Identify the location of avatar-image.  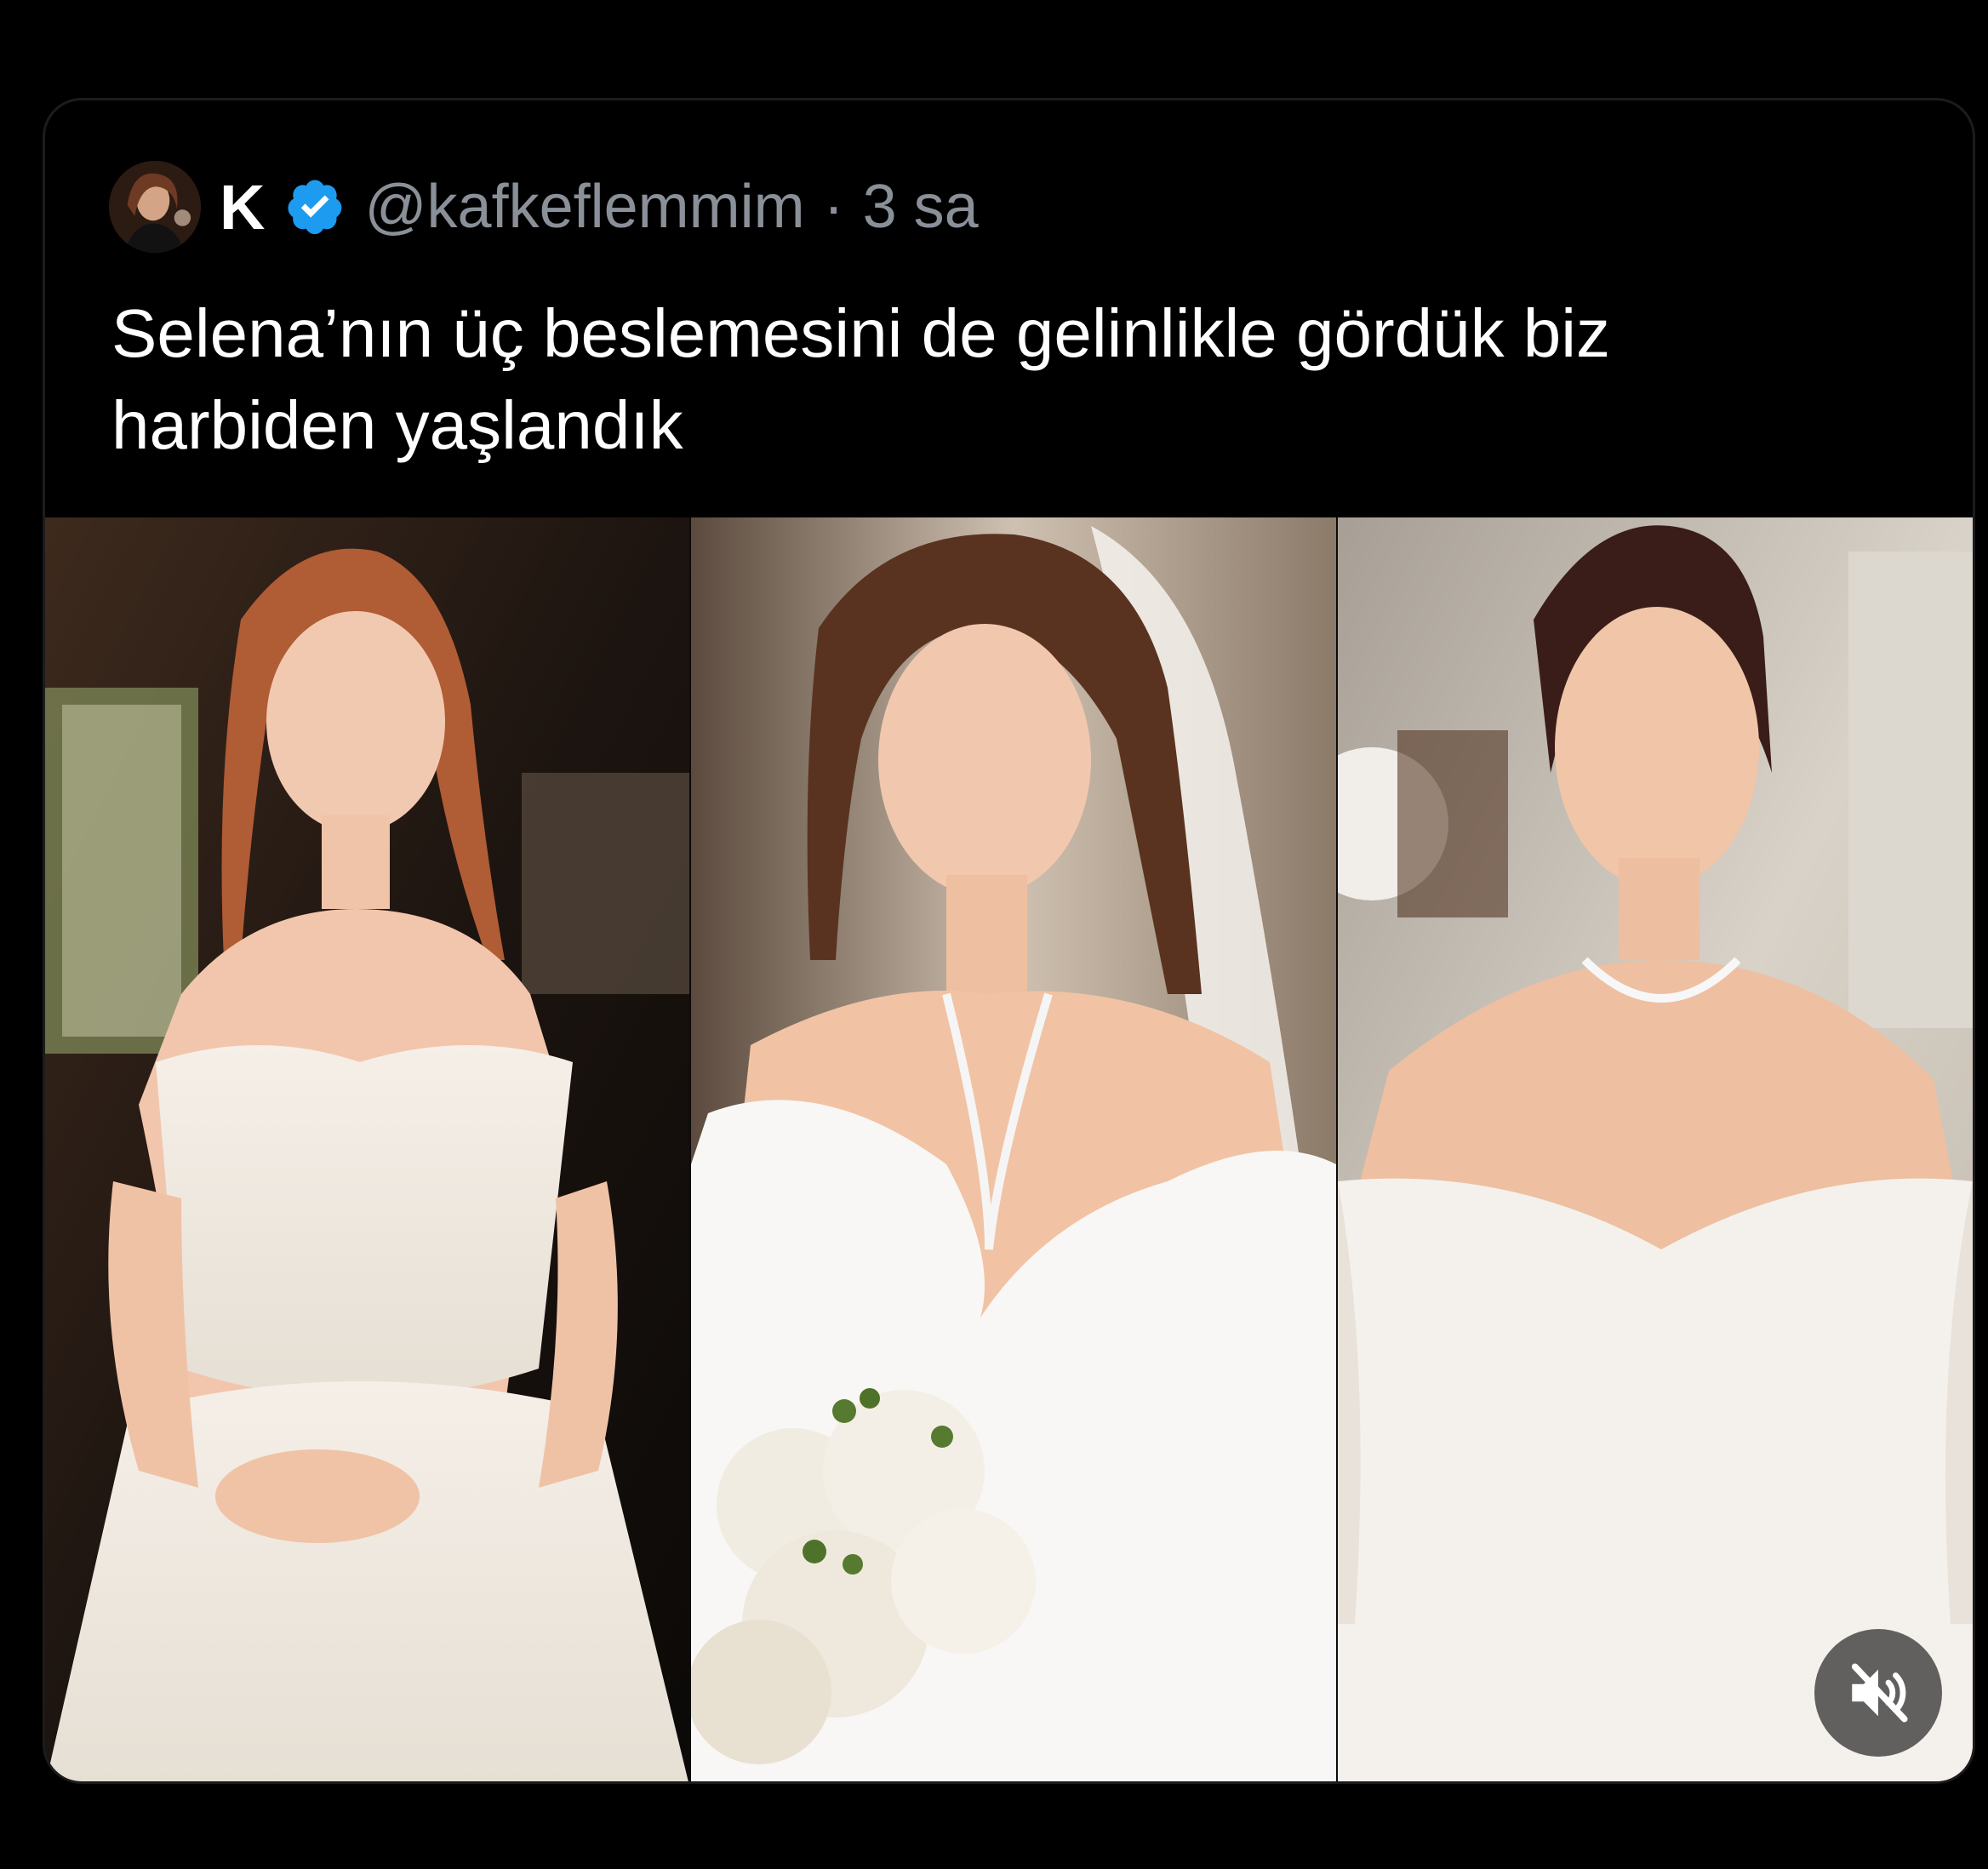
(155, 207).